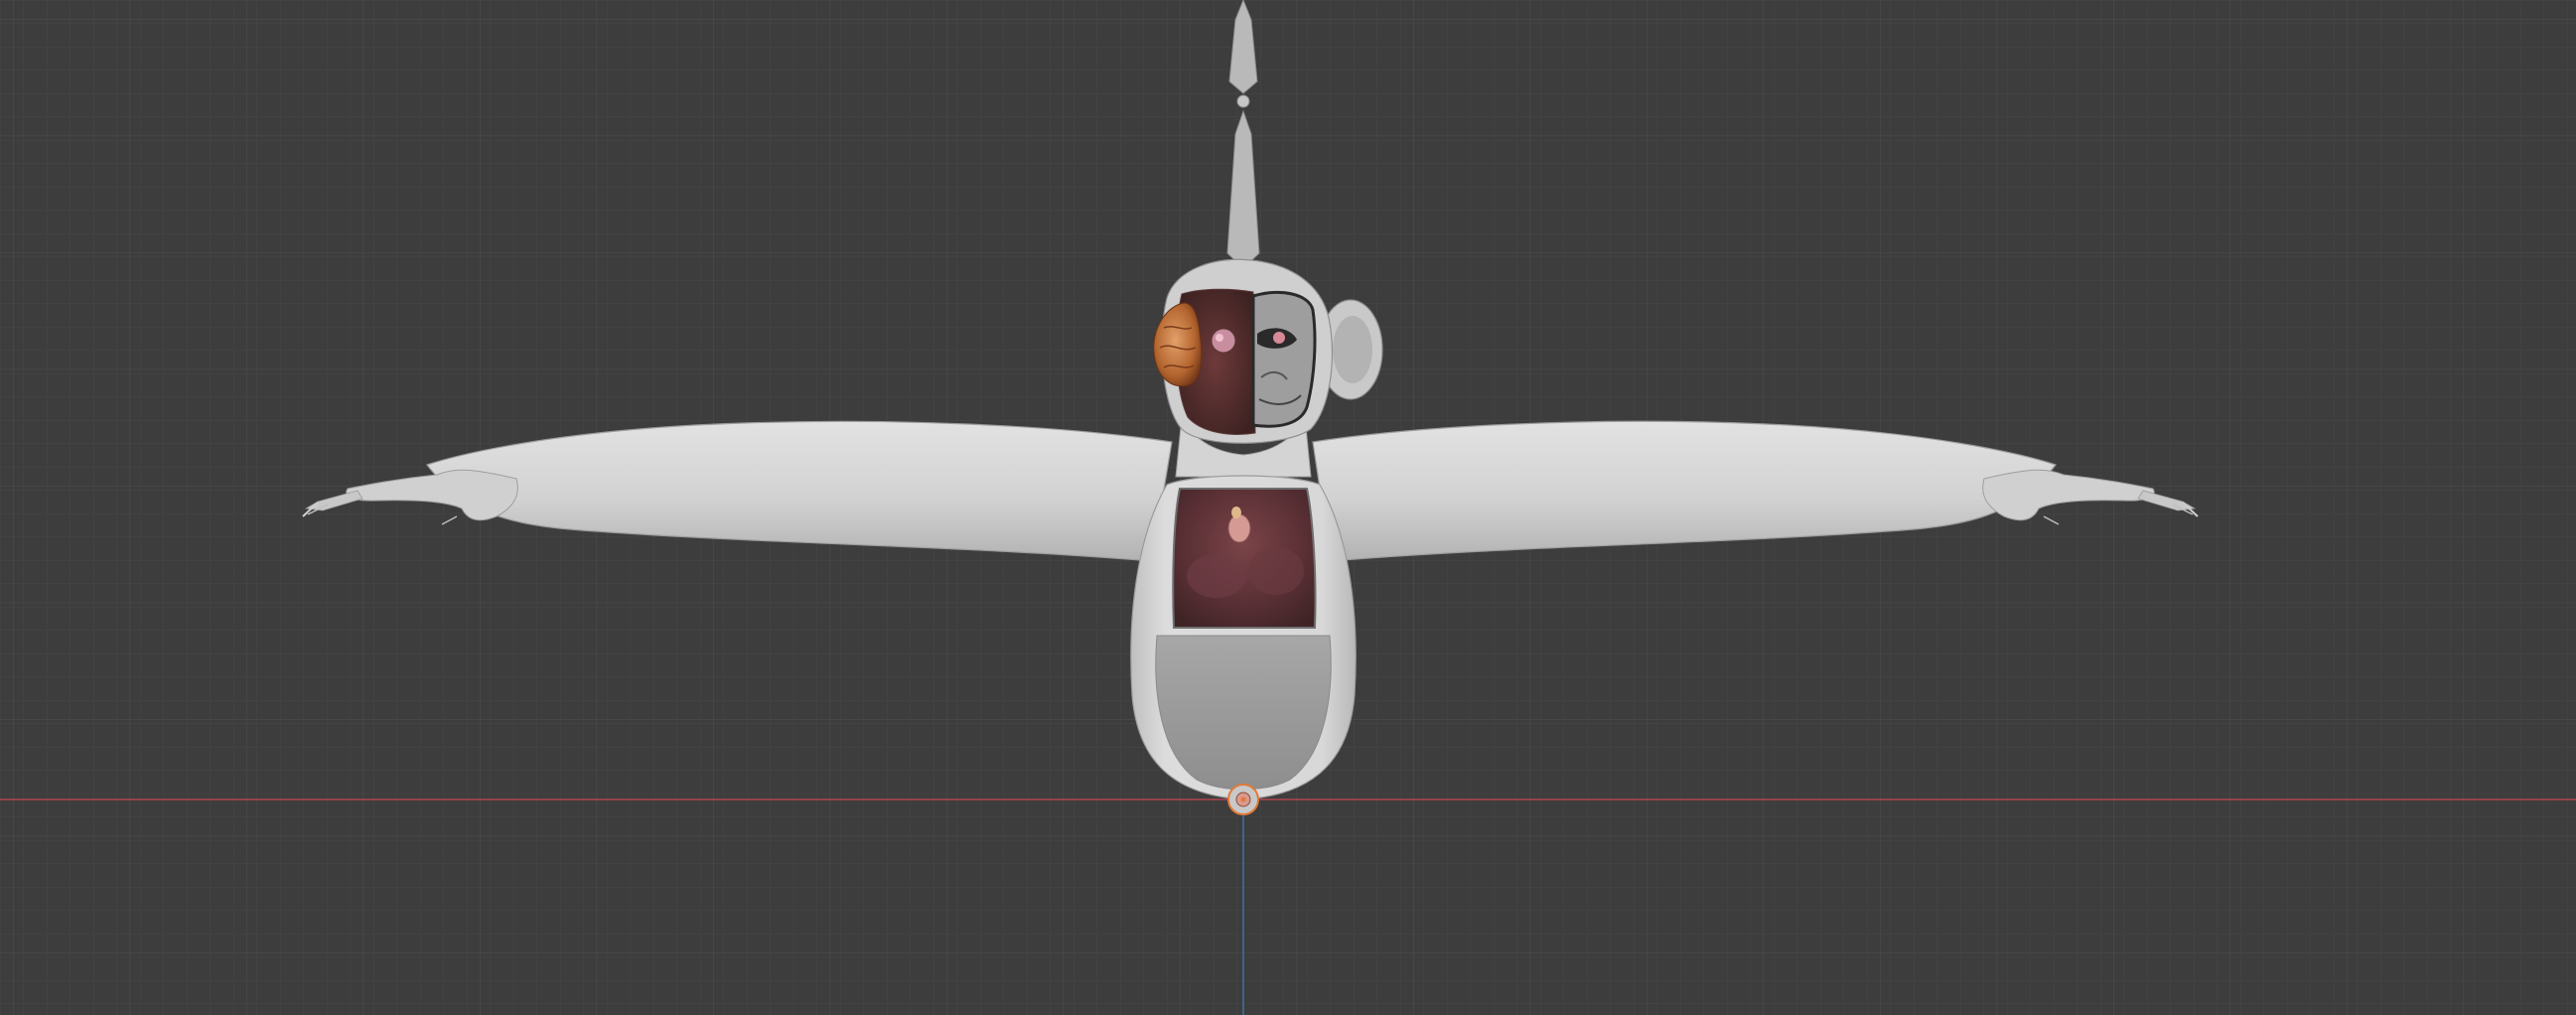 The image size is (2576, 1015). What do you see at coordinates (1279, 338) in the screenshot?
I see `right-eye` at bounding box center [1279, 338].